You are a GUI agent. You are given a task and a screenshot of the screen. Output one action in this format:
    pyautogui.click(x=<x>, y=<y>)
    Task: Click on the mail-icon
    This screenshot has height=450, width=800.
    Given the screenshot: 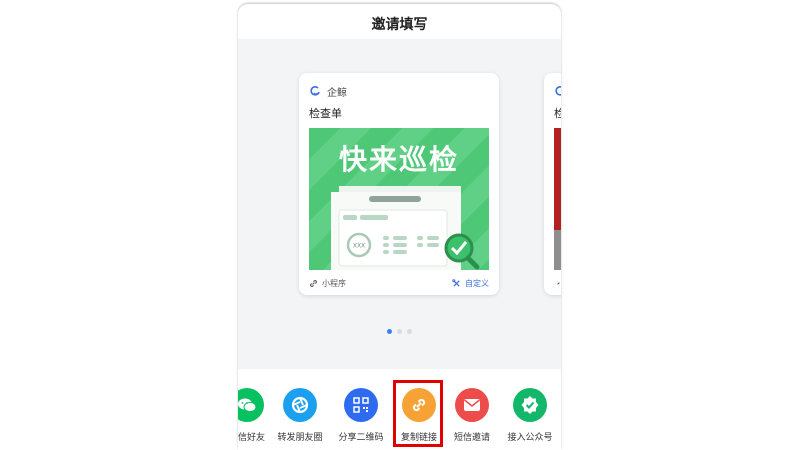 What is the action you would take?
    pyautogui.click(x=472, y=405)
    